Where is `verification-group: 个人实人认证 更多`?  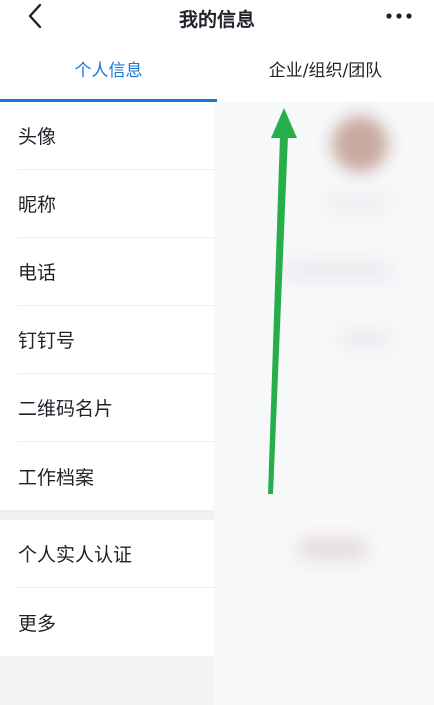
verification-group: 个人实人认证 更多 is located at coordinates (107, 588).